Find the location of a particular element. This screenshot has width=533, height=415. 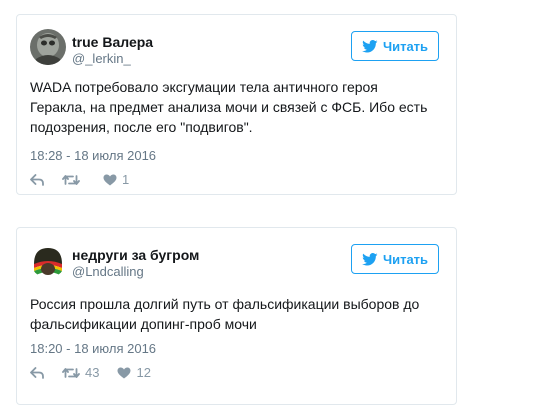

user-handle: @Lndcalling is located at coordinates (108, 271).